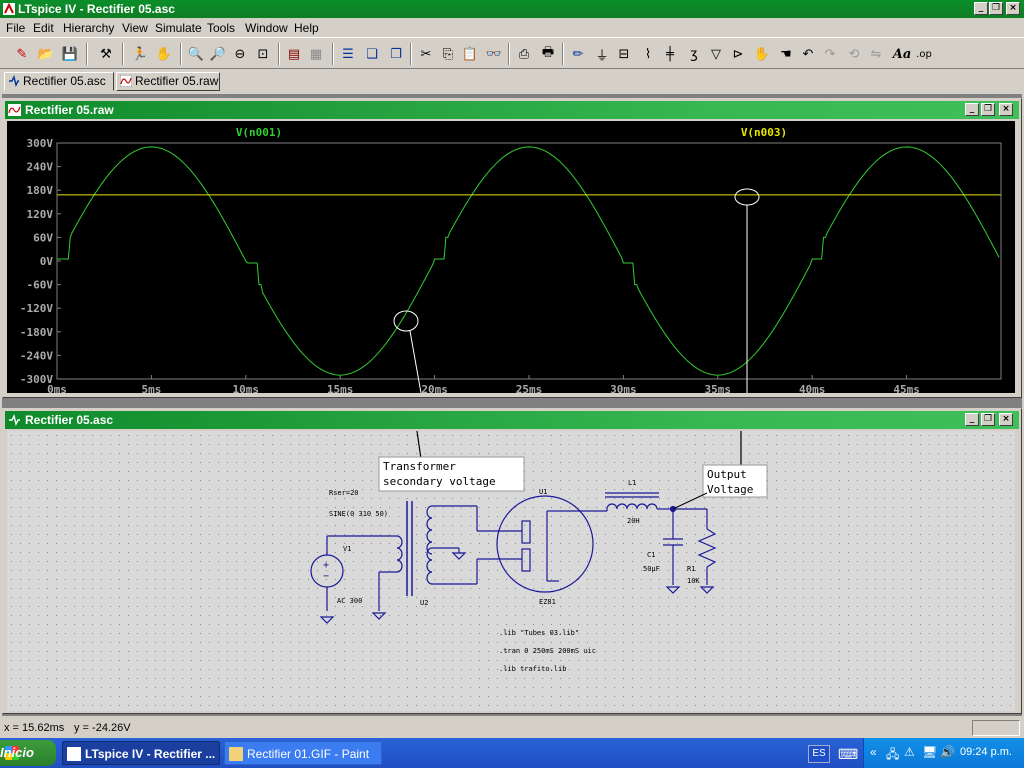 Image resolution: width=1024 pixels, height=768 pixels. Describe the element at coordinates (624, 54) in the screenshot. I see `label-net-icon: ⊟` at that location.